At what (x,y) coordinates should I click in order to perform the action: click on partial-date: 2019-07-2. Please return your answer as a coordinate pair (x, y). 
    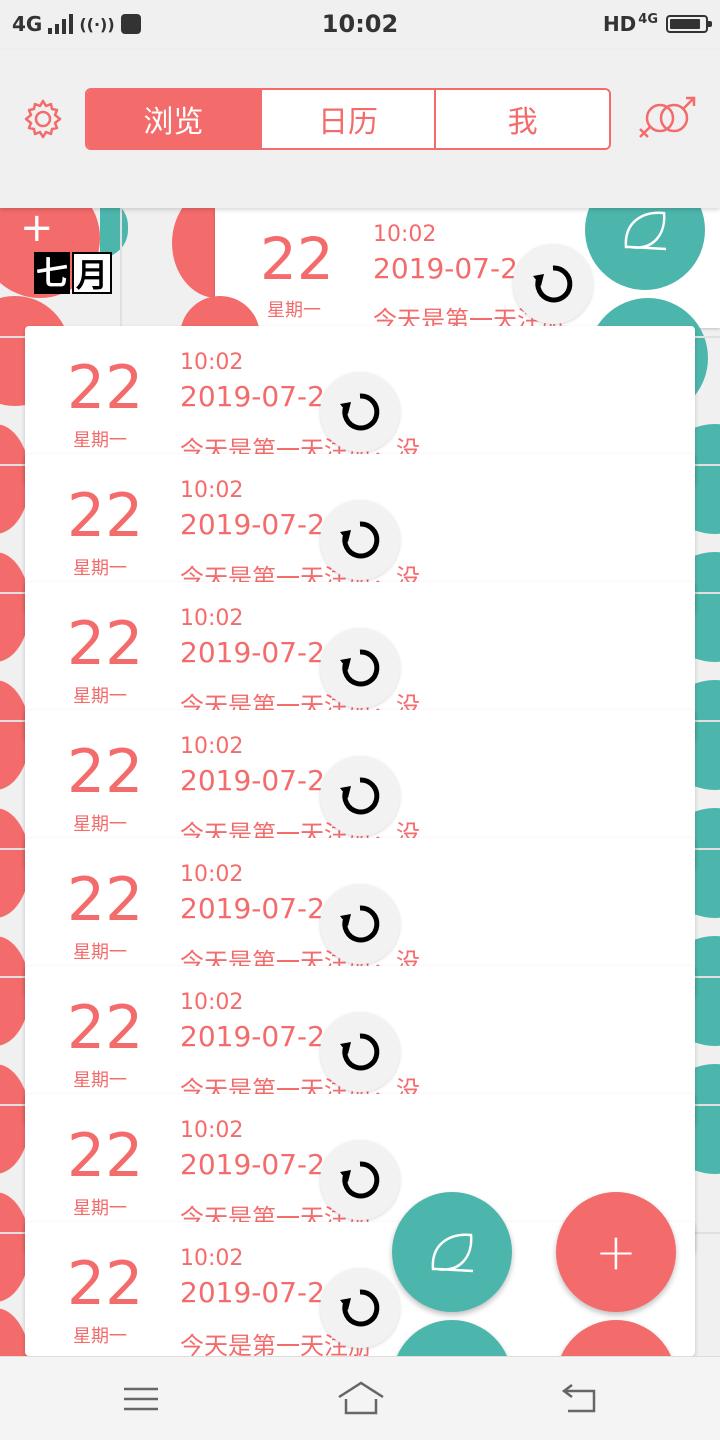
    Looking at the image, I should click on (445, 268).